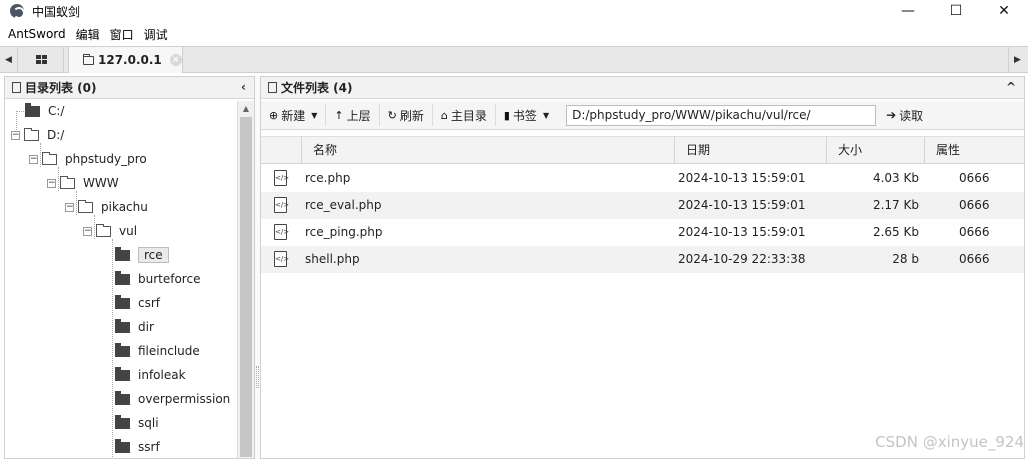 This screenshot has height=459, width=1028. What do you see at coordinates (137, 447) in the screenshot?
I see `tree-item-ssrf: ssrf` at bounding box center [137, 447].